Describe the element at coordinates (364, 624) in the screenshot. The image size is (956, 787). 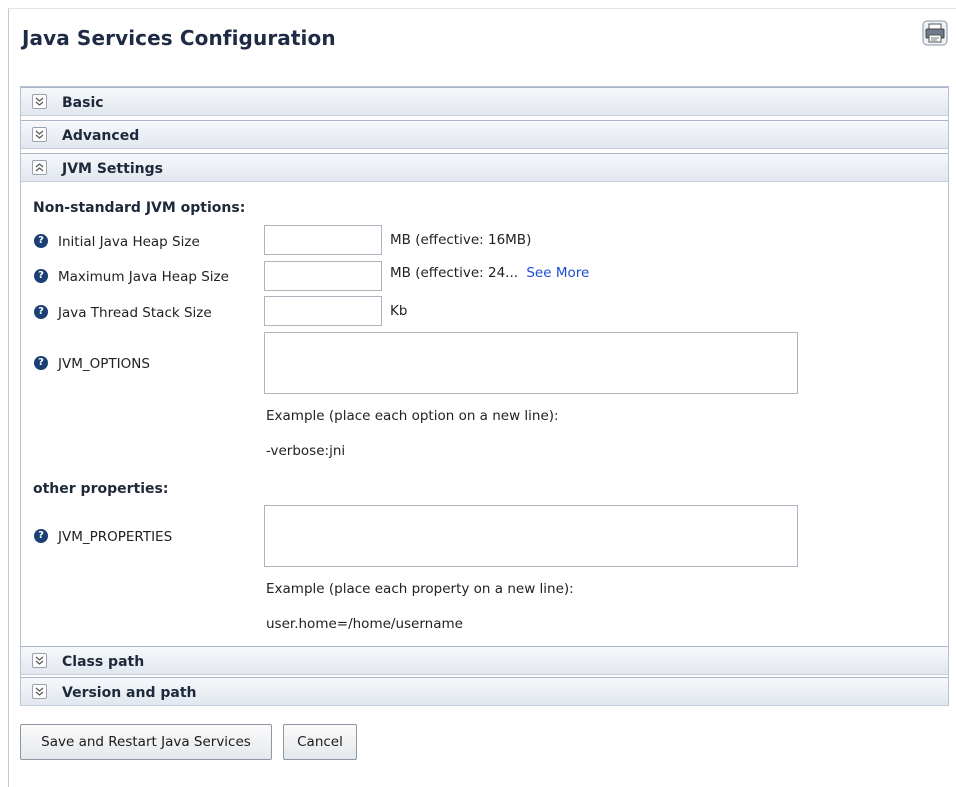
I see `jvm-properties-example-value: user.home=/home/username` at that location.